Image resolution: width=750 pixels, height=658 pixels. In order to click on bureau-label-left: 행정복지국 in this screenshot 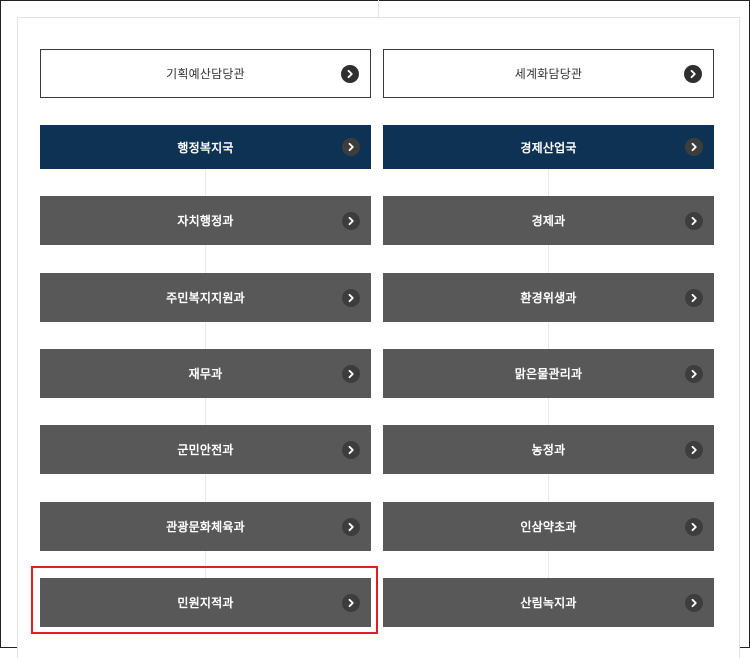, I will do `click(205, 147)`.